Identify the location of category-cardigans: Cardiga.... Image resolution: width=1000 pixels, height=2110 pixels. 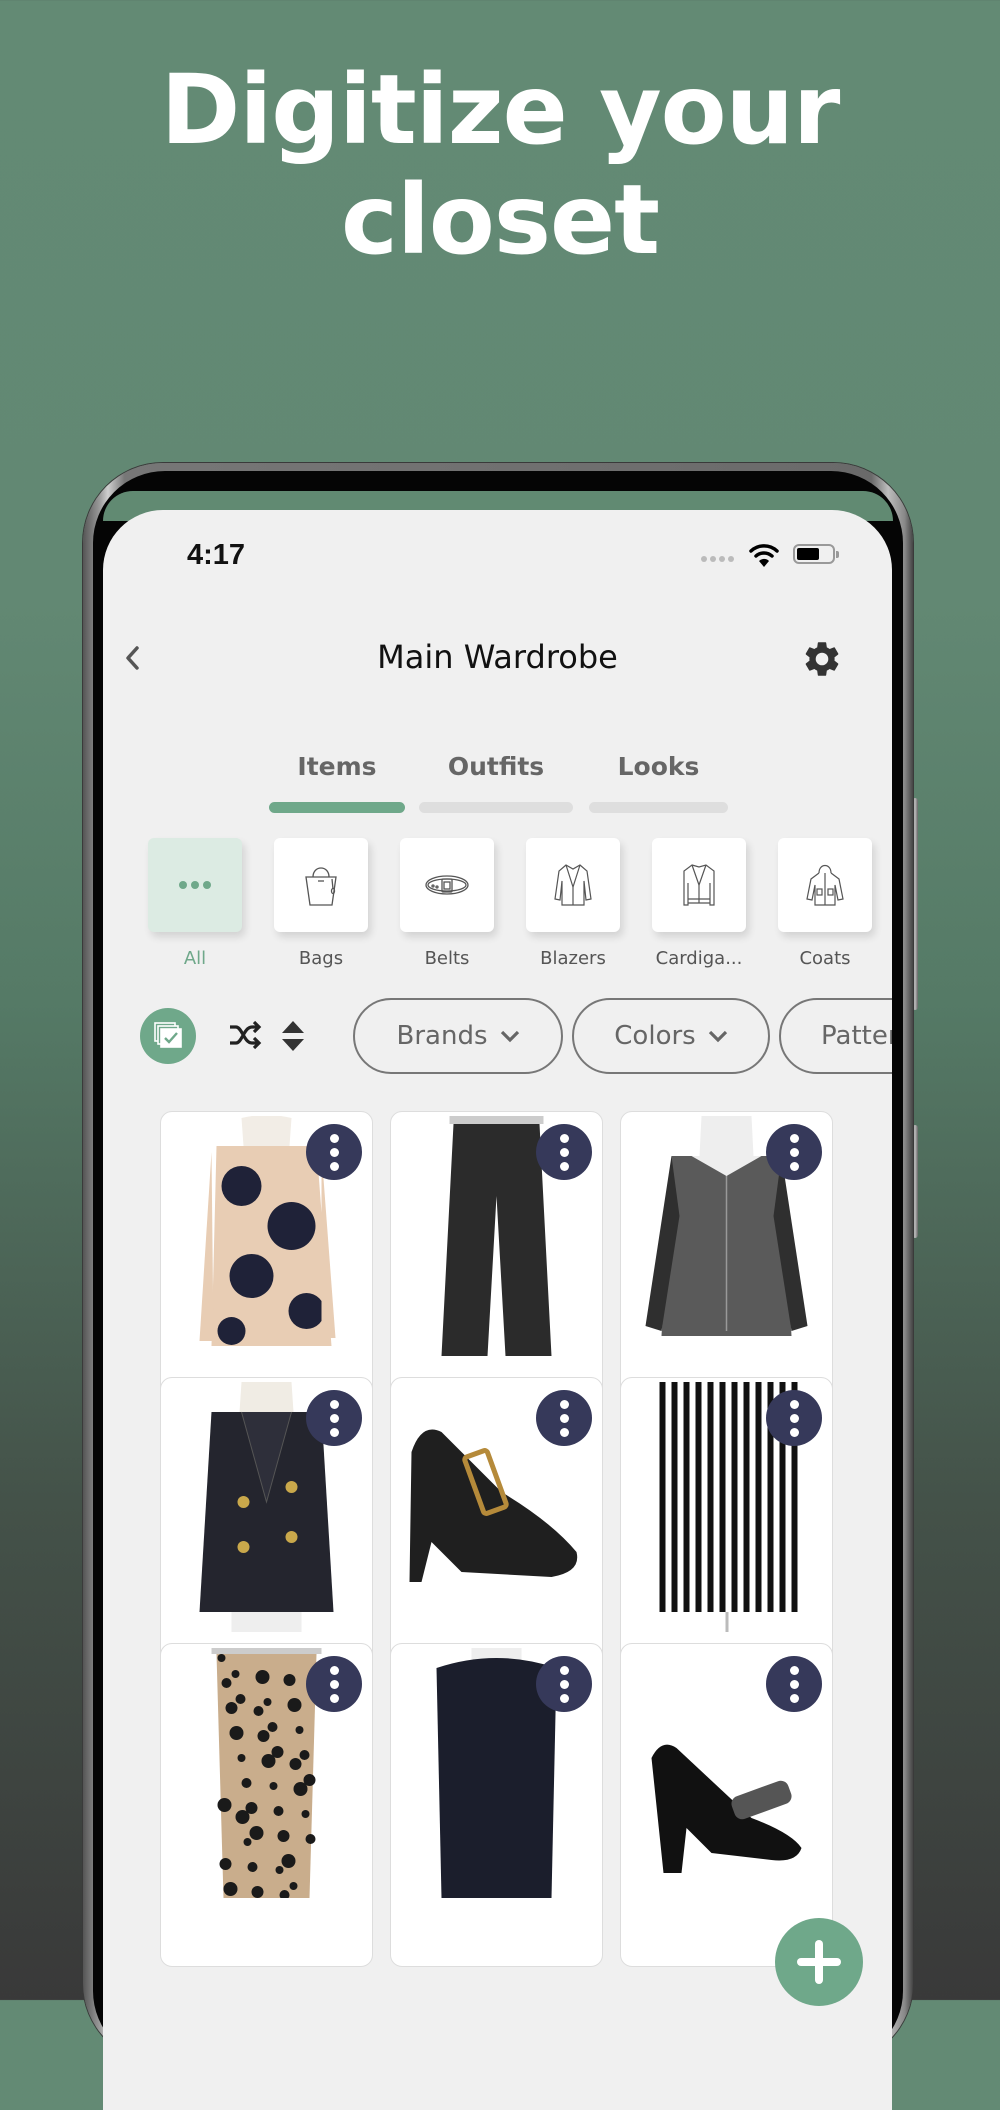
(699, 903).